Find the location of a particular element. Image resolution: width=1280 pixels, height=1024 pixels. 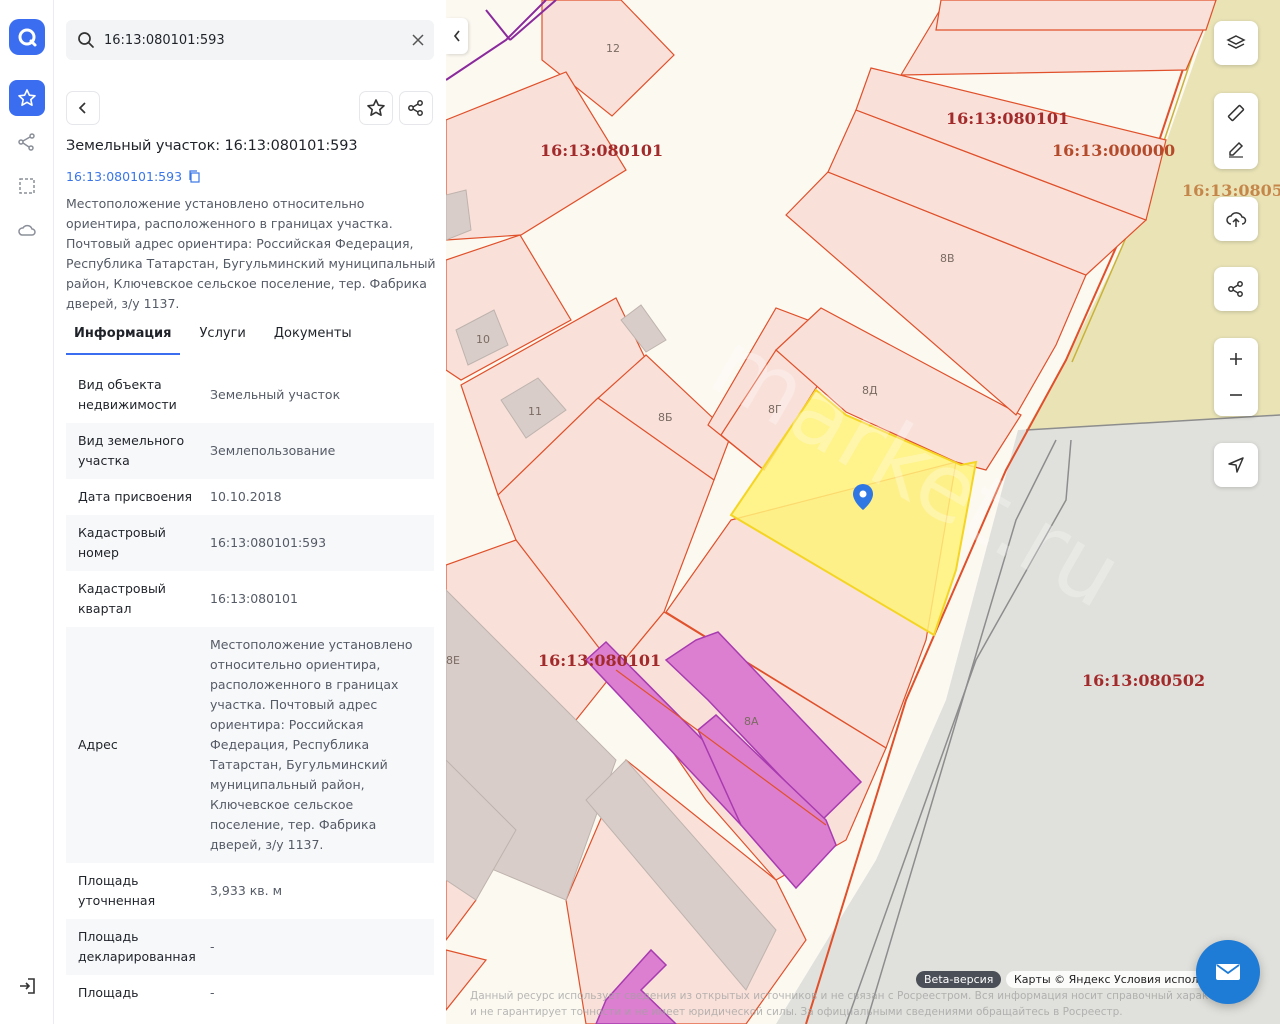

table-row: Площадь уточненная 3,933 кв. м is located at coordinates (250, 891).